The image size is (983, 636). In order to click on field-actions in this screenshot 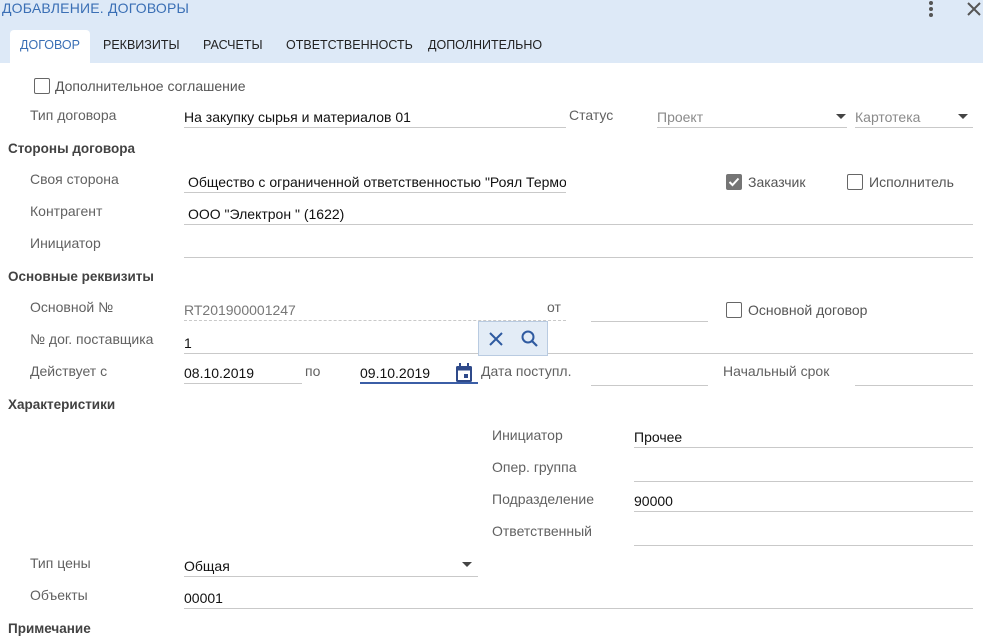, I will do `click(513, 338)`.